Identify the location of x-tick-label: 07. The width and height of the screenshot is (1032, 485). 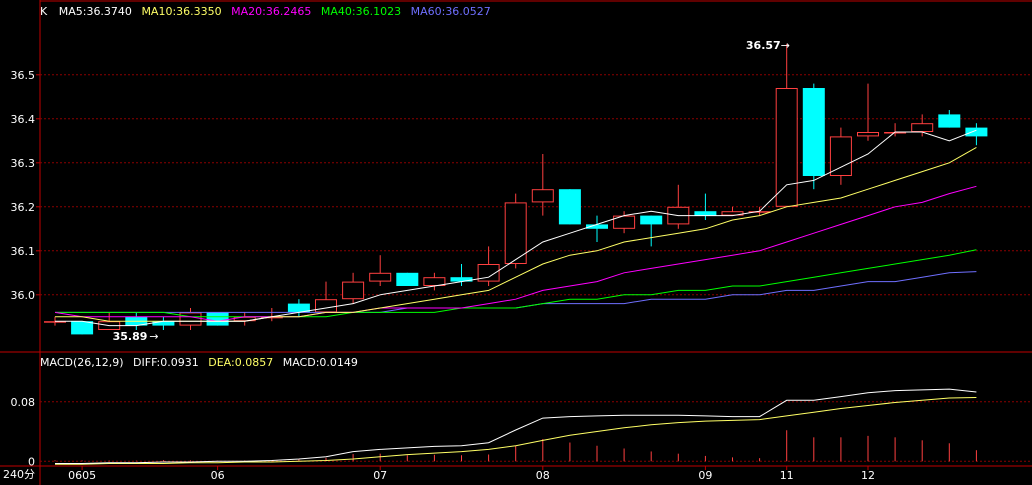
(380, 475).